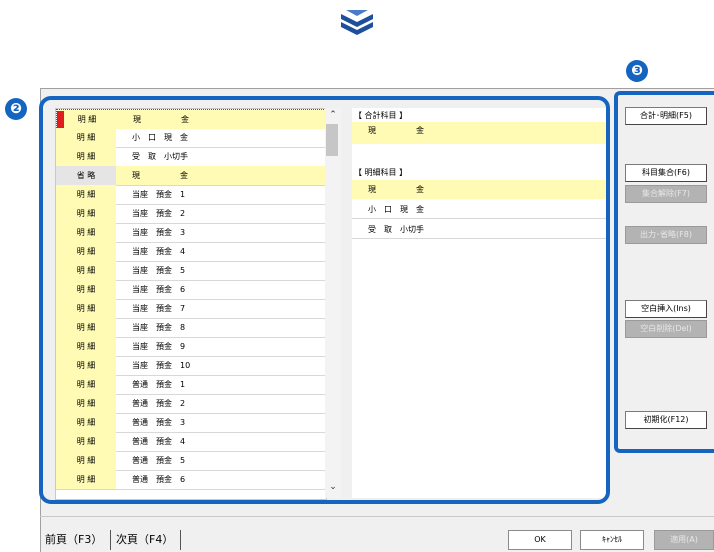 The image size is (714, 552). I want to click on ok-button: OK, so click(540, 540).